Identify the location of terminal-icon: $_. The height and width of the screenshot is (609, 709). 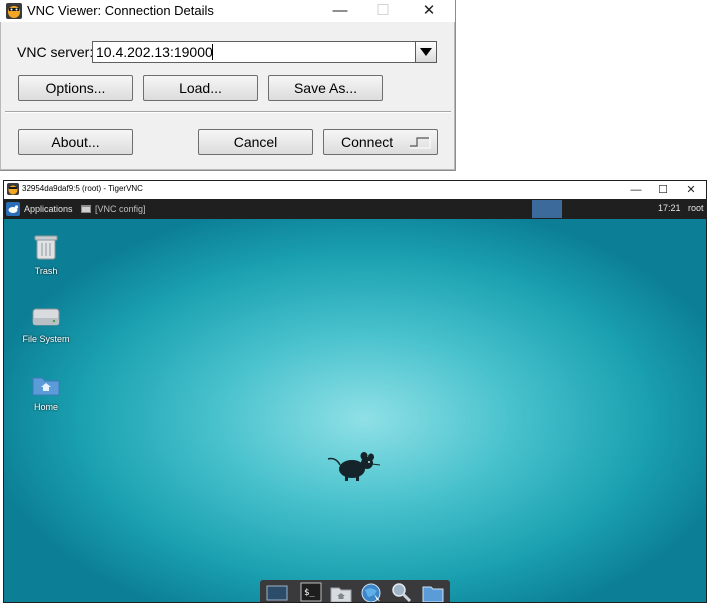
(311, 592).